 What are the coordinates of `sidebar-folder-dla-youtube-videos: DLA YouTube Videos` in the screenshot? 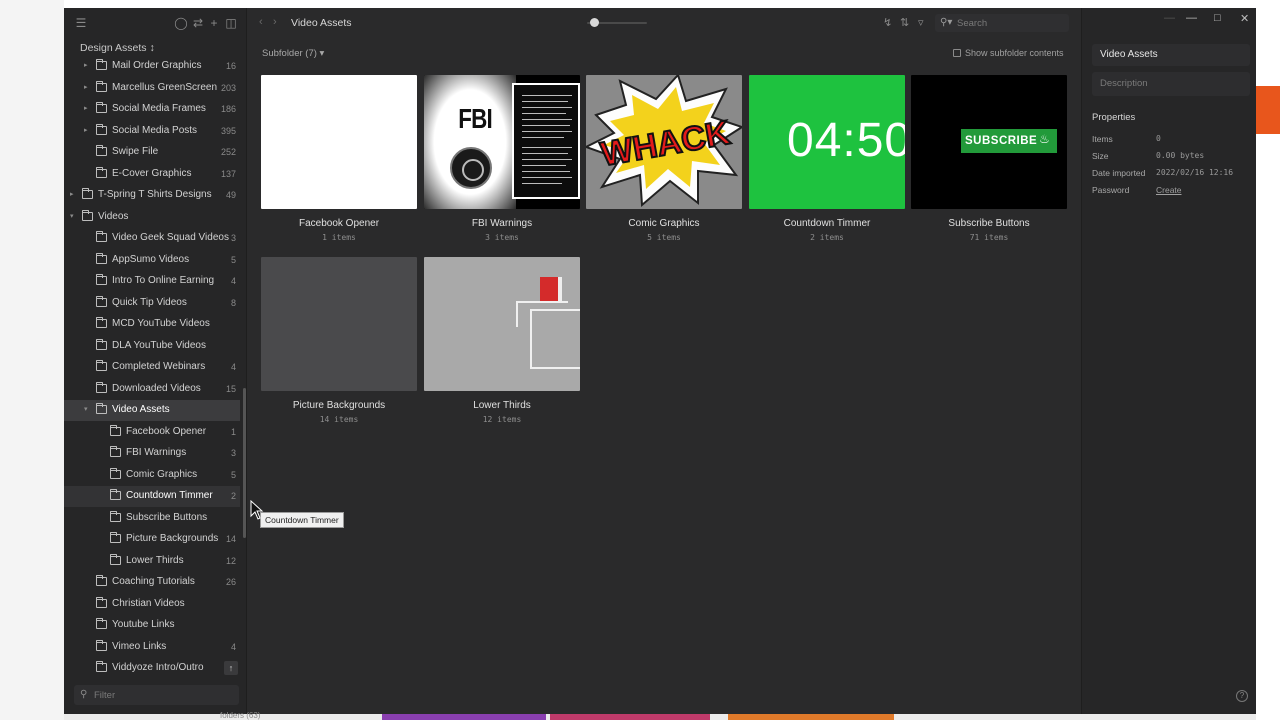 It's located at (152, 346).